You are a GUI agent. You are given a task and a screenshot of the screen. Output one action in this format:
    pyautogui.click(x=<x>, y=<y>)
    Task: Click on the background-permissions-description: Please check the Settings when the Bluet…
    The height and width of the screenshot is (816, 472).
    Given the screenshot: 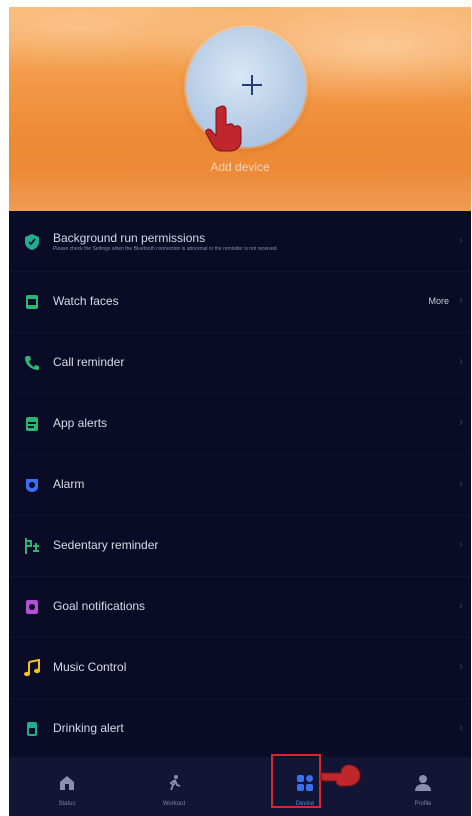 What is the action you would take?
    pyautogui.click(x=165, y=249)
    